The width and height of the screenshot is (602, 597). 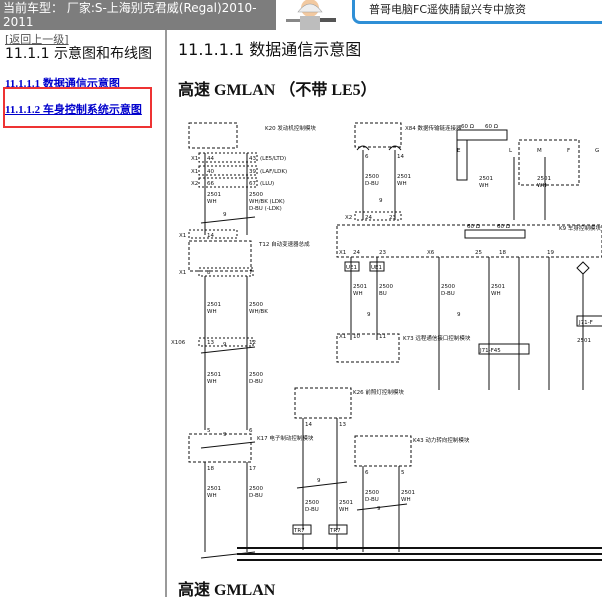 What do you see at coordinates (378, 135) in the screenshot?
I see `x84-connector-box` at bounding box center [378, 135].